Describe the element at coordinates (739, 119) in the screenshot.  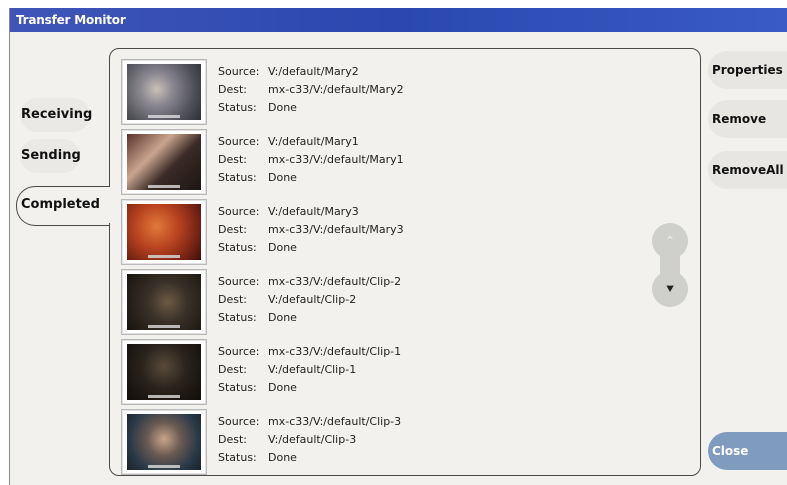
I see `remove-button-label: Remove` at that location.